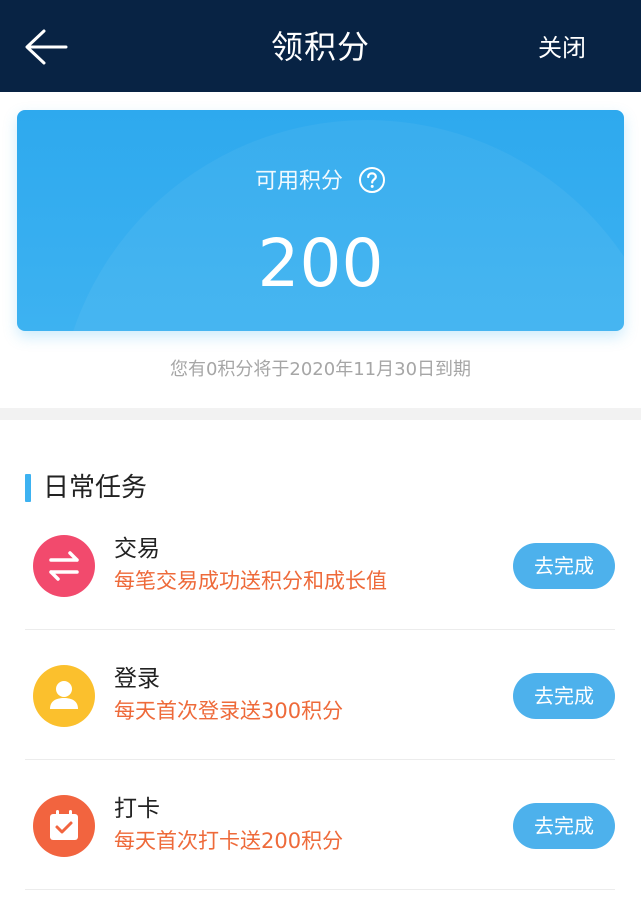 The image size is (641, 911). What do you see at coordinates (320, 695) in the screenshot?
I see `task-item-login: 登录 每天首次登录送300积分 去完成` at bounding box center [320, 695].